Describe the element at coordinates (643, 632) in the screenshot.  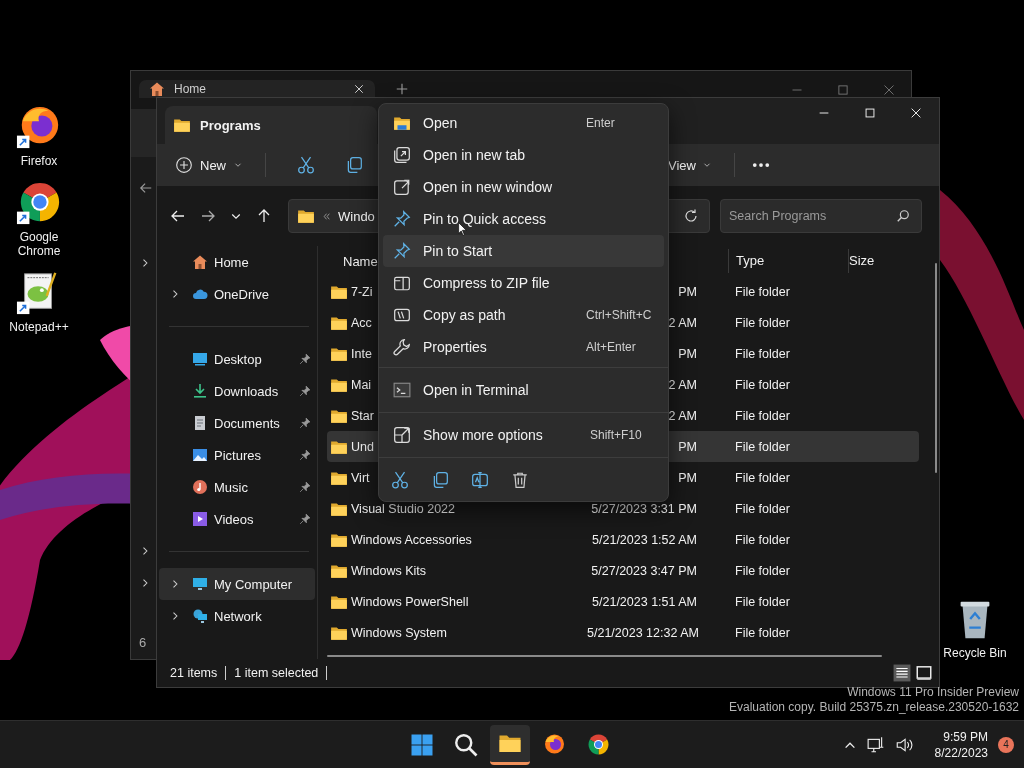
I see `date-text: 5/21/2023 12:32 AM` at that location.